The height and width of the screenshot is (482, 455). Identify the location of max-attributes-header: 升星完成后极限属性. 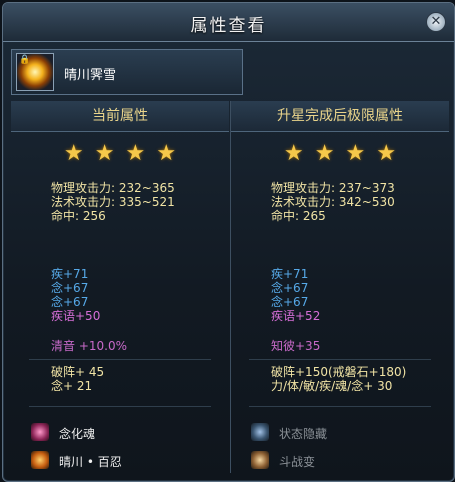
(340, 116).